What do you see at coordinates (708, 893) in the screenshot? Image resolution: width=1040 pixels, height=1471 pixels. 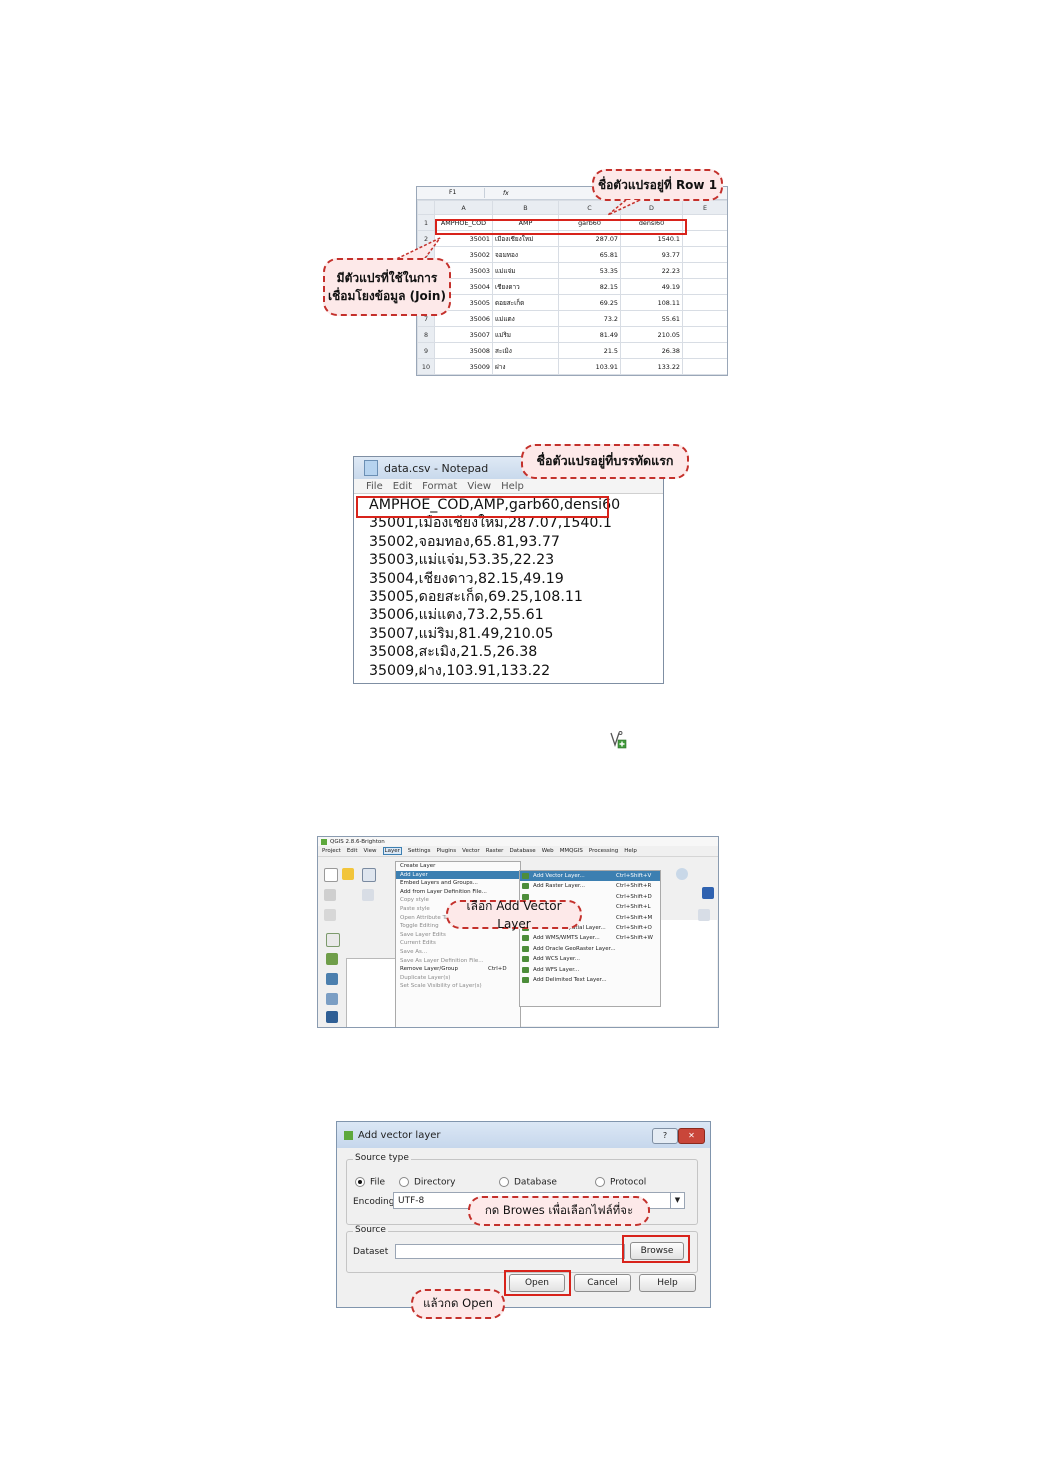 I see `wps-icon` at bounding box center [708, 893].